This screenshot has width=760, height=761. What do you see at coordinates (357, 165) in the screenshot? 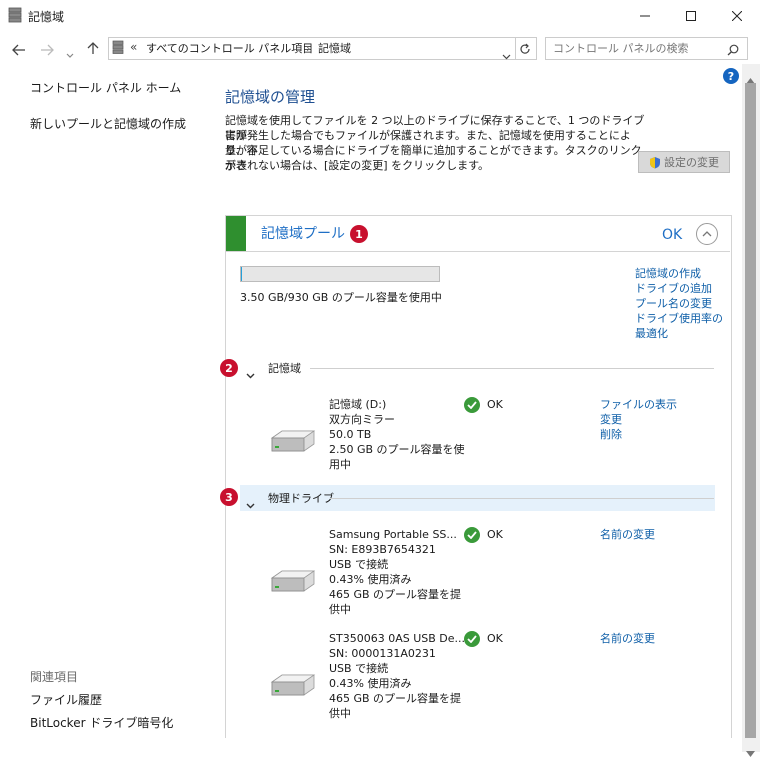
I see `description-line-4: 示されない場合は、[設定の変更] をクリックします。` at bounding box center [357, 165].